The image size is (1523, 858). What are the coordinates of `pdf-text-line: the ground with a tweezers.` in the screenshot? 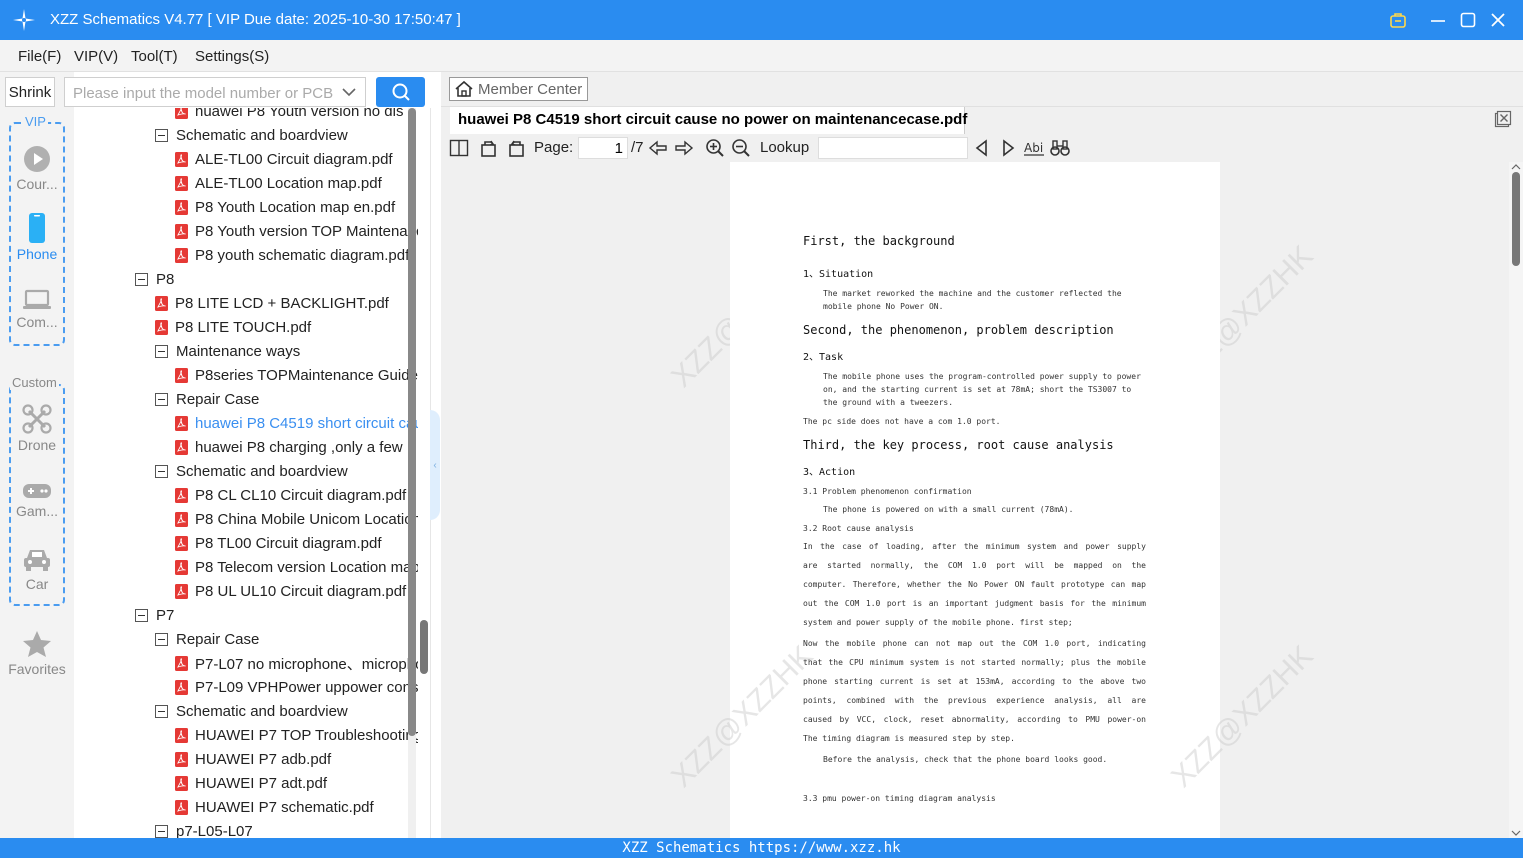 It's located at (888, 402).